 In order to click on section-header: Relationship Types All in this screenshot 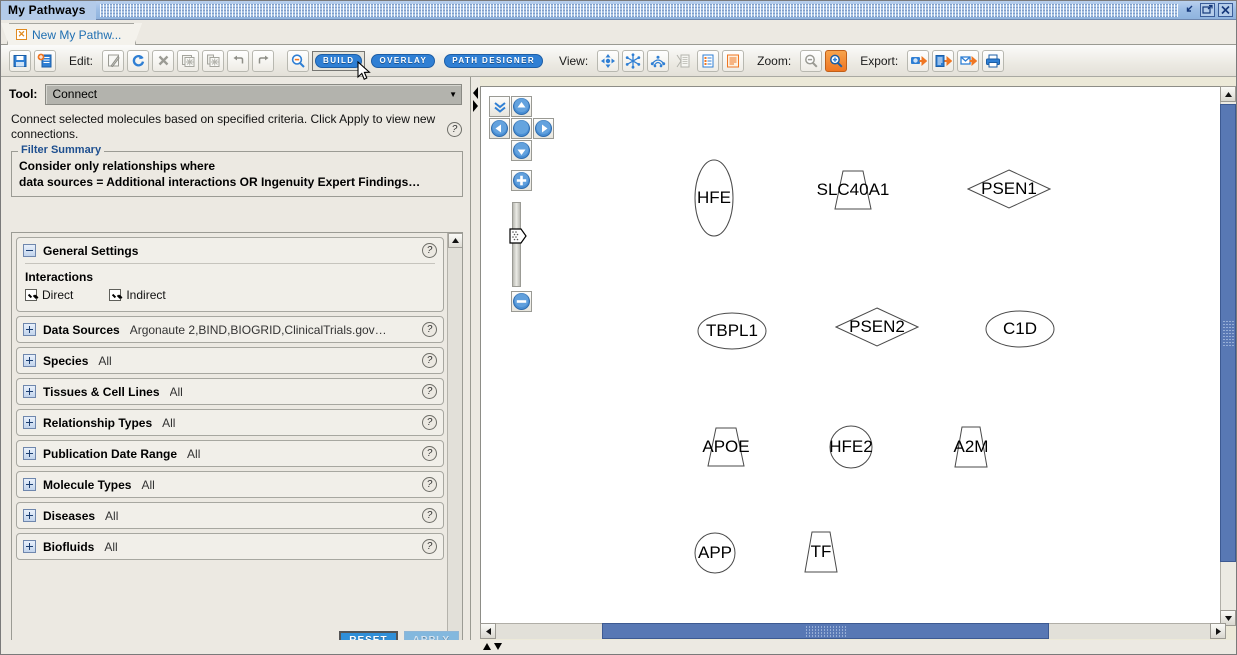, I will do `click(230, 422)`.